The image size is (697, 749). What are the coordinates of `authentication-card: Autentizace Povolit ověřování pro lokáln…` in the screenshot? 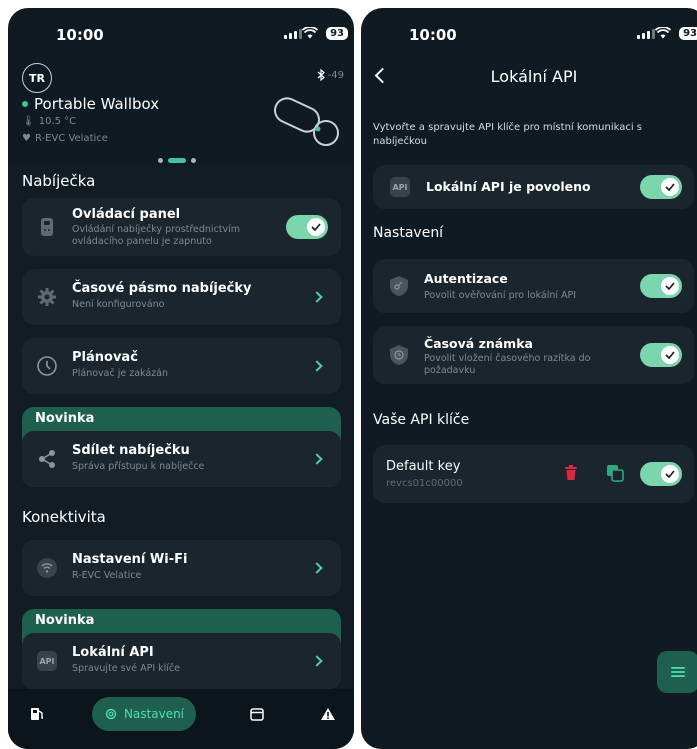 It's located at (533, 286).